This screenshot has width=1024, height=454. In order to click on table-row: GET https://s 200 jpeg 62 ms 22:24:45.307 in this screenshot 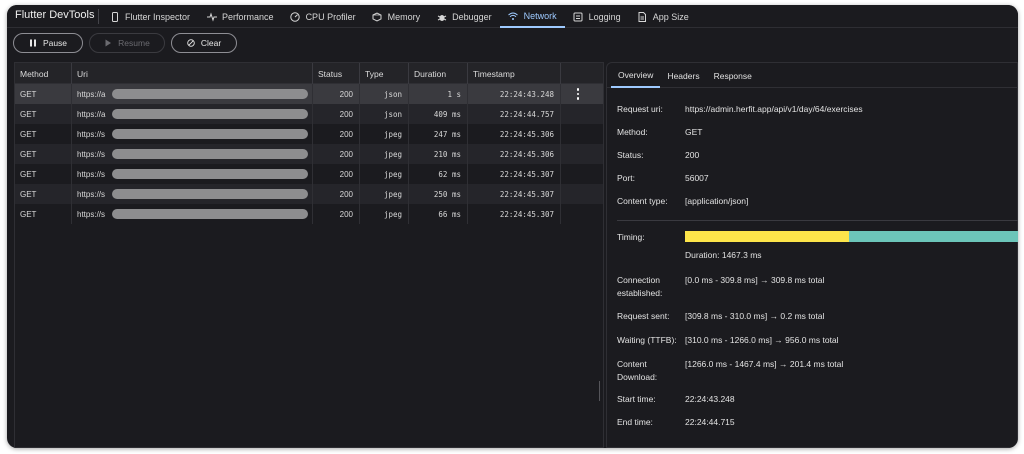, I will do `click(309, 174)`.